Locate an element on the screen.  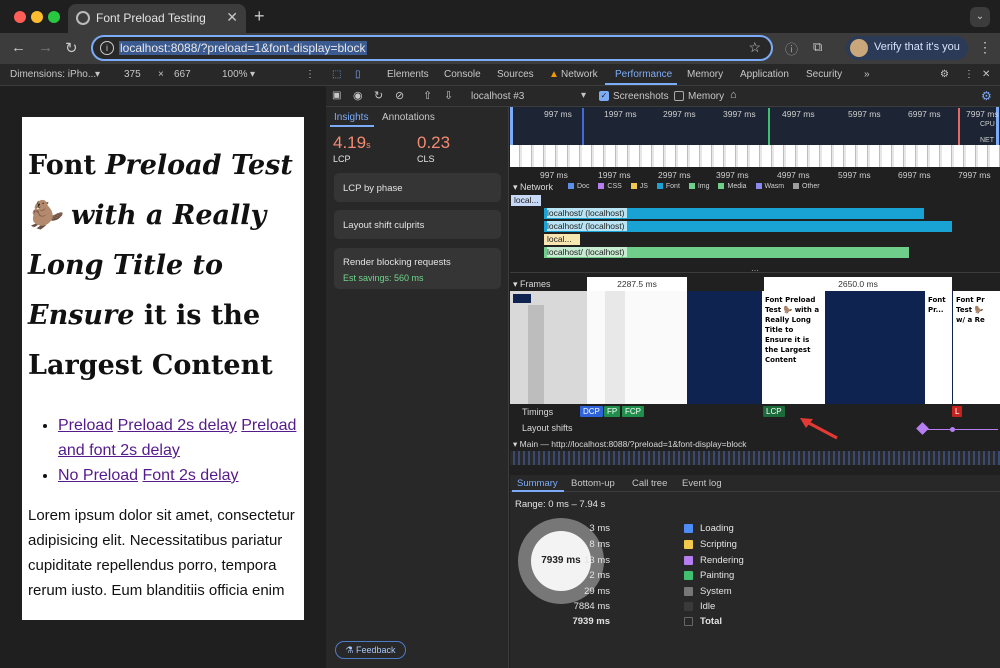
overview-tick: 2997 ms is located at coordinates (679, 114).